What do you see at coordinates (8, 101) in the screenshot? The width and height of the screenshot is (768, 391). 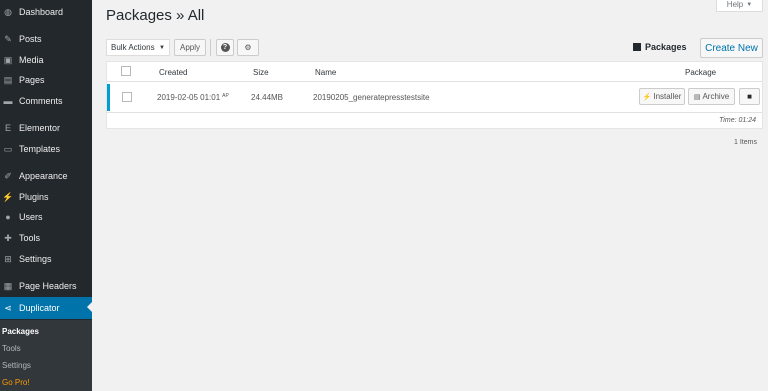 I see `comment-icon: ▬` at bounding box center [8, 101].